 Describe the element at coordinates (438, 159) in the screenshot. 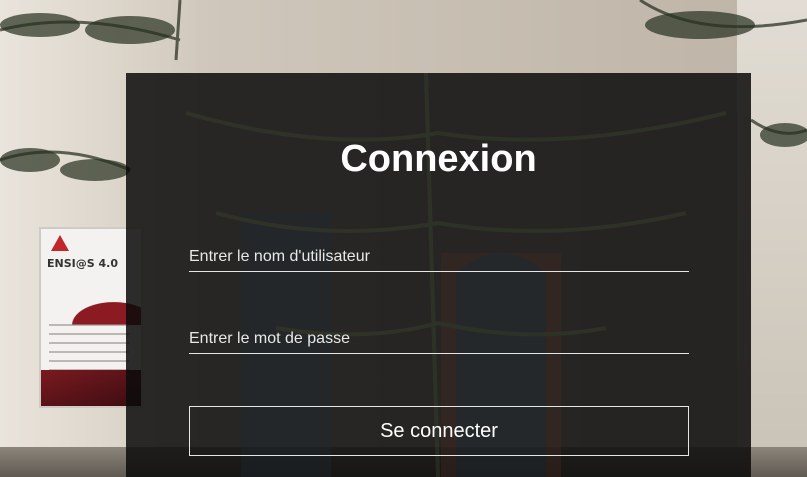

I see `login-title: Connexion` at that location.